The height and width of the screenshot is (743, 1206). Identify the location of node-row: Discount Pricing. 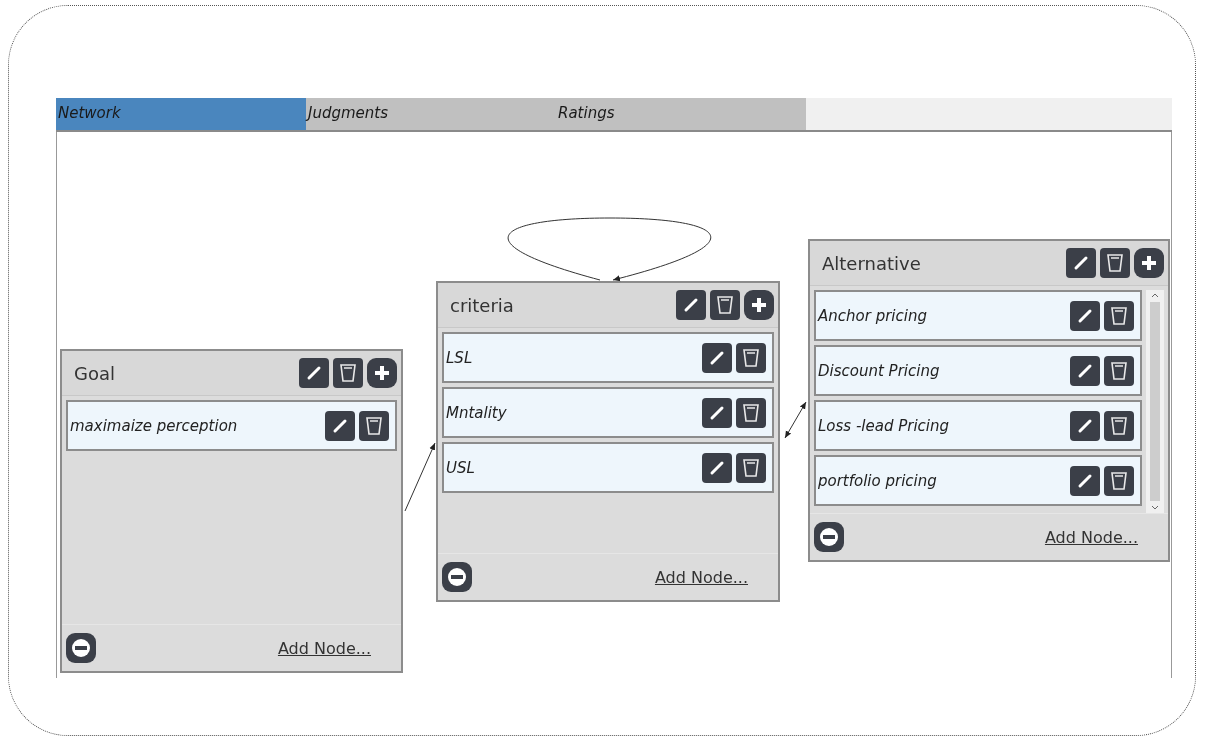
(978, 370).